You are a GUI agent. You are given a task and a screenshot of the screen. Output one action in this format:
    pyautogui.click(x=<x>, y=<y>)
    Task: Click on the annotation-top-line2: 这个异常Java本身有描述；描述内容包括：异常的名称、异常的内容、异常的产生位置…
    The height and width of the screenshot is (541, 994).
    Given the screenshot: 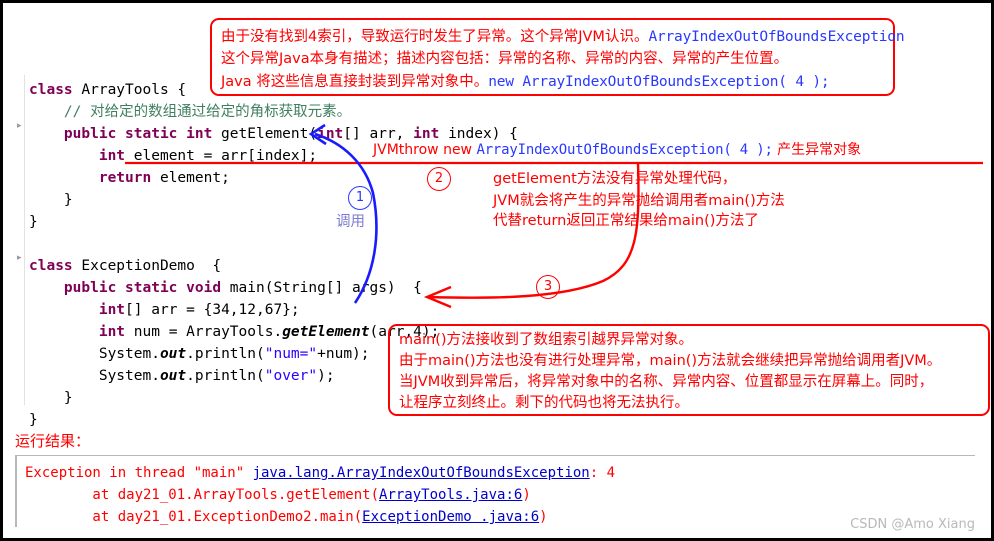 What is the action you would take?
    pyautogui.click(x=505, y=59)
    